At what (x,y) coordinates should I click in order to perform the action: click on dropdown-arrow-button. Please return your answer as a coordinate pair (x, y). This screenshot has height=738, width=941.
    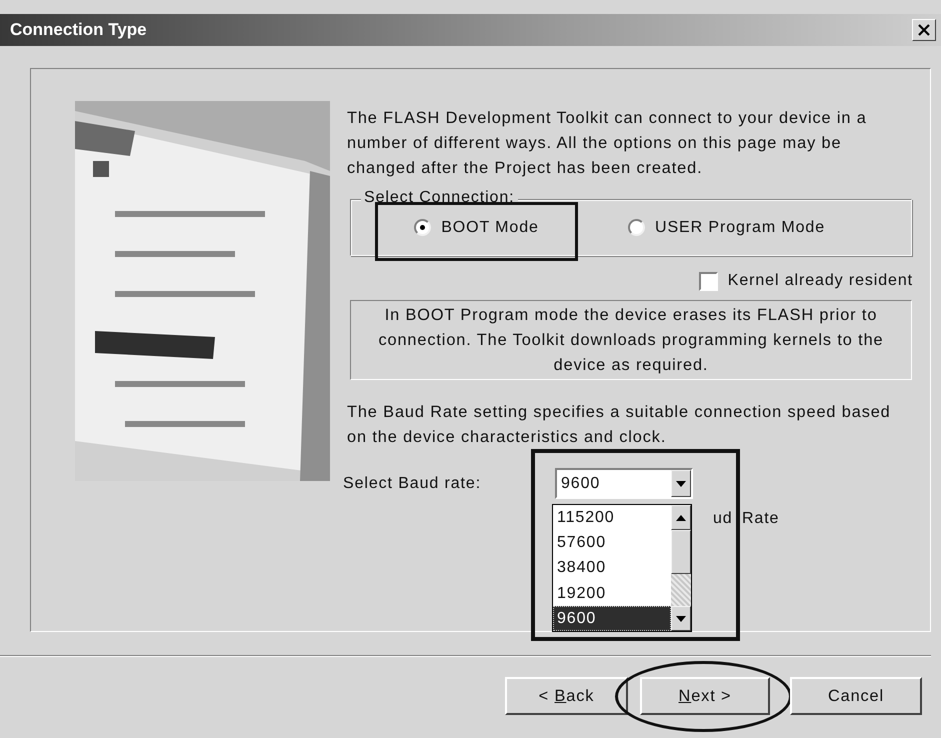
    Looking at the image, I should click on (681, 483).